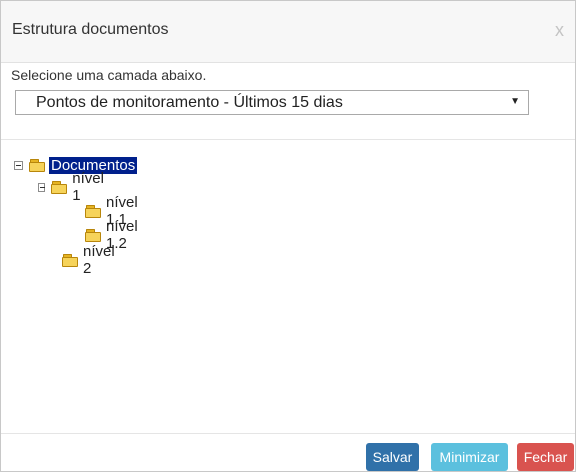 The width and height of the screenshot is (576, 472). I want to click on close-icon: x, so click(559, 30).